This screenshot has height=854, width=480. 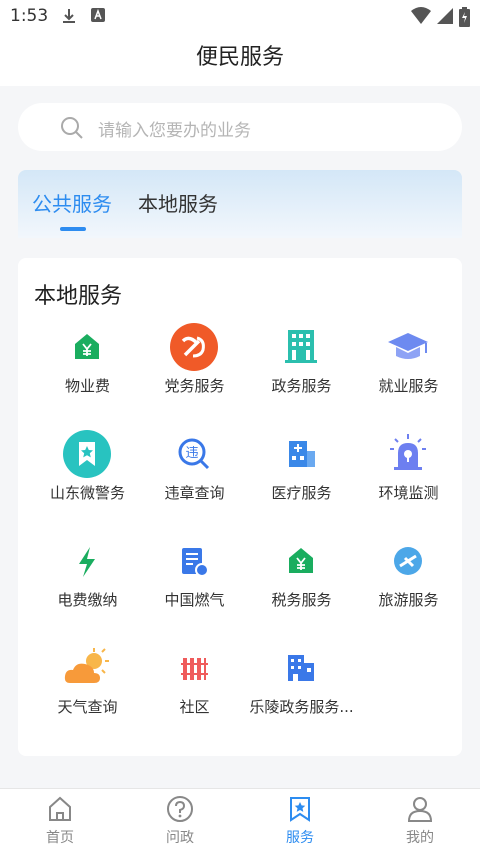 I want to click on signal-icon, so click(x=445, y=18).